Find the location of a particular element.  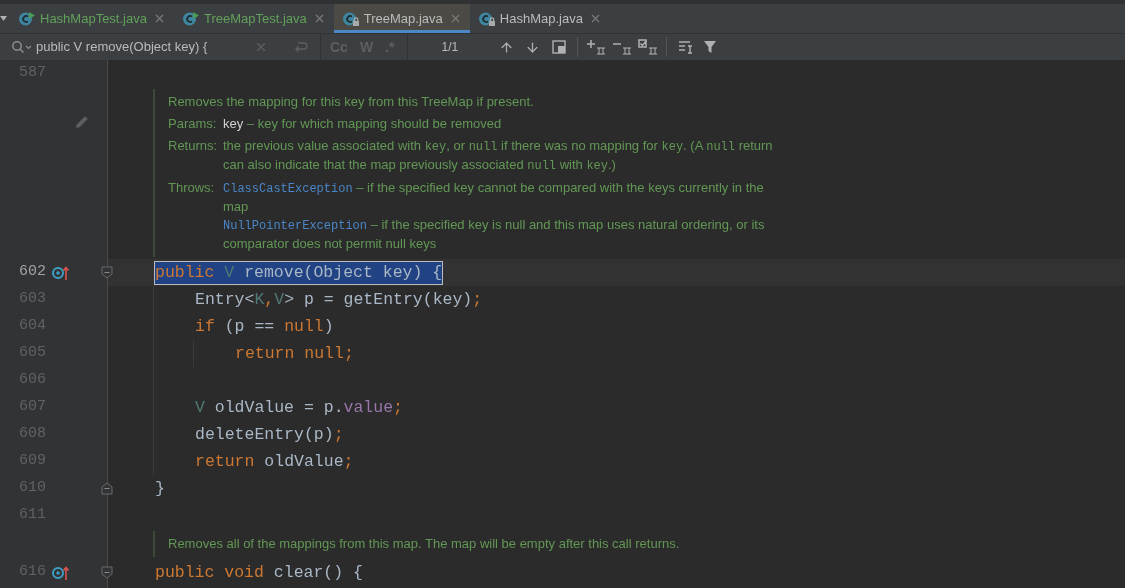

code-line: Entry<K,V> p = getEntry(key); is located at coordinates (339, 299).